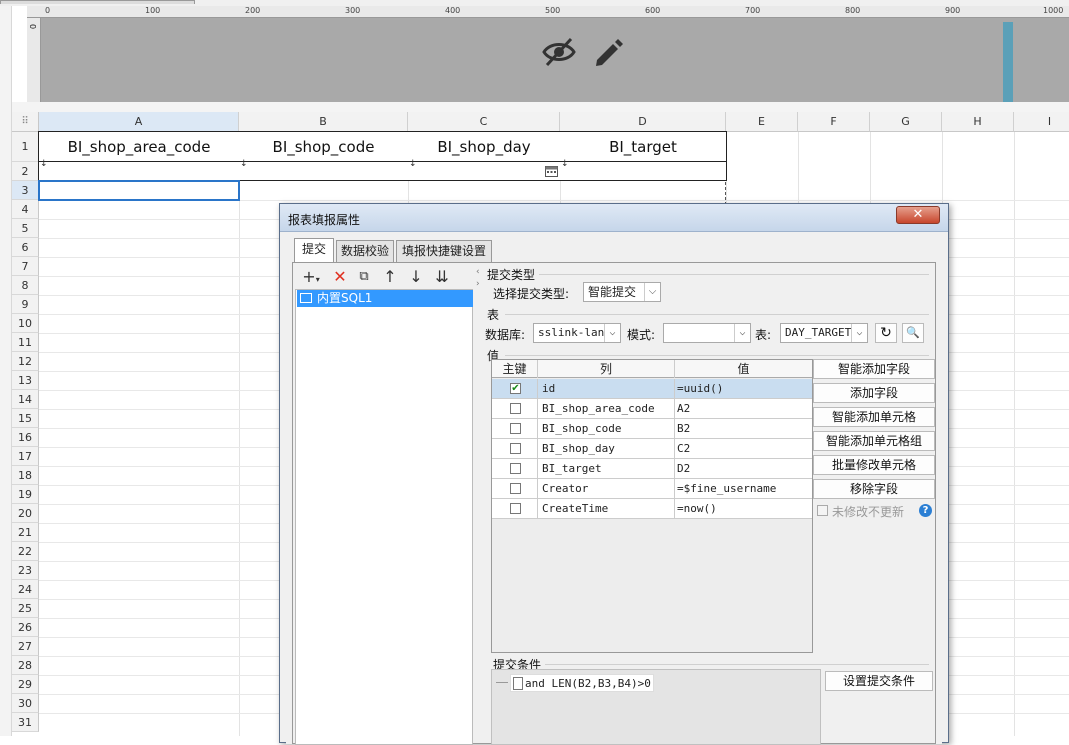 The height and width of the screenshot is (745, 1069). What do you see at coordinates (743, 369) in the screenshot?
I see `header-value: 值` at bounding box center [743, 369].